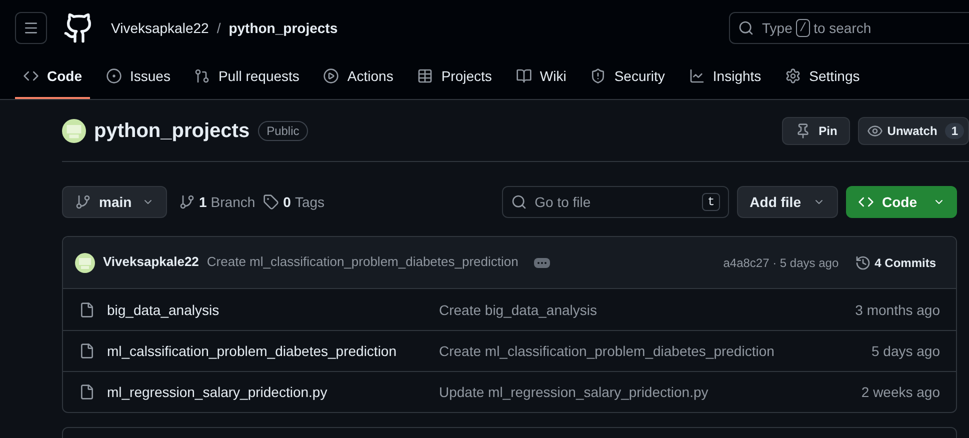 Image resolution: width=969 pixels, height=438 pixels. I want to click on eye-icon, so click(875, 130).